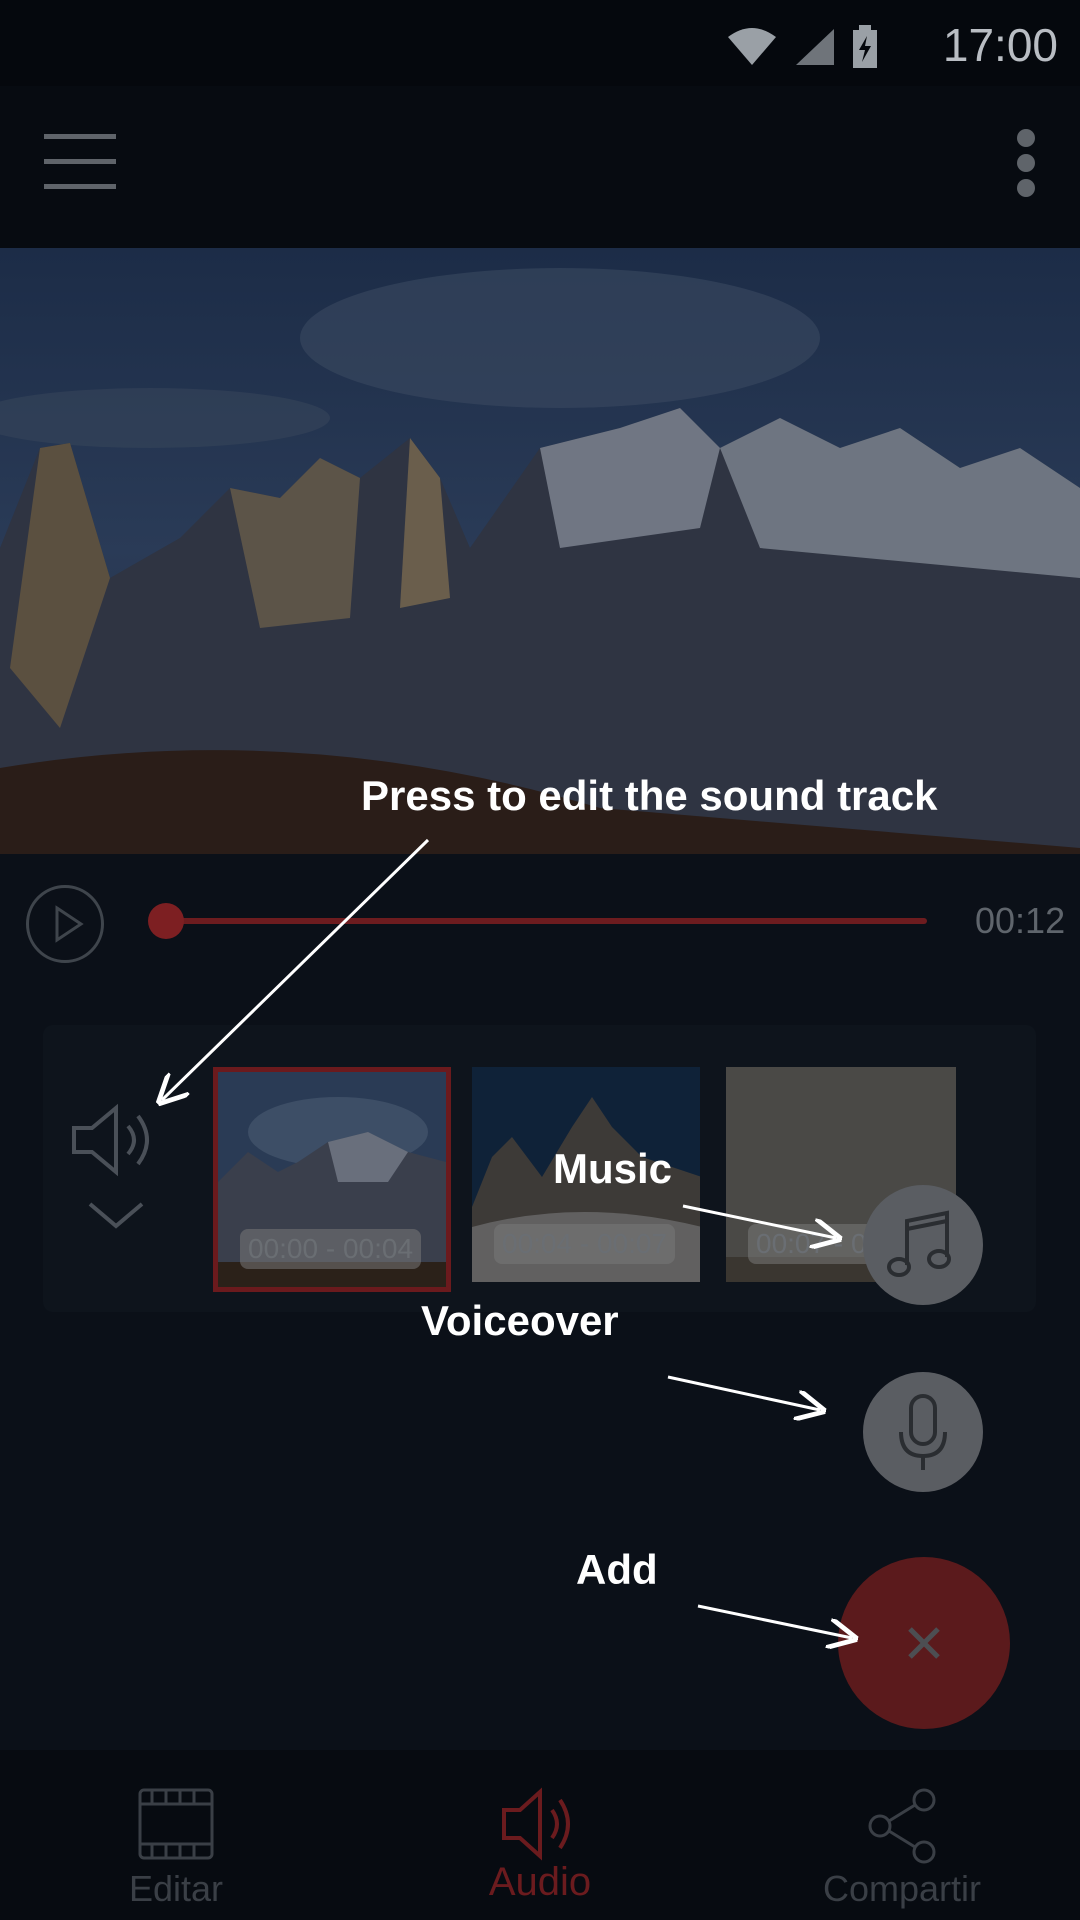 The image size is (1080, 1920). Describe the element at coordinates (759, 1221) in the screenshot. I see `arrow-to-music` at that location.